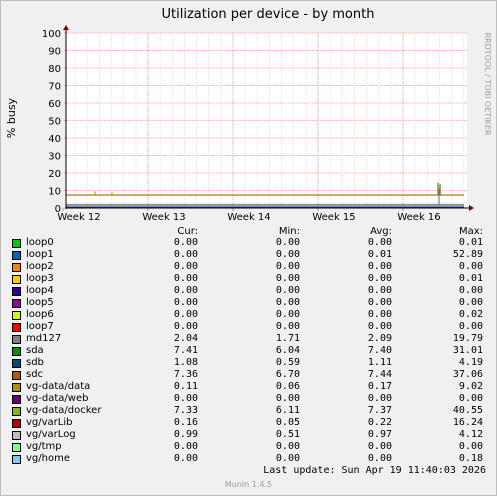 Image resolution: width=497 pixels, height=496 pixels. I want to click on legend-series-name: loop3, so click(40, 278).